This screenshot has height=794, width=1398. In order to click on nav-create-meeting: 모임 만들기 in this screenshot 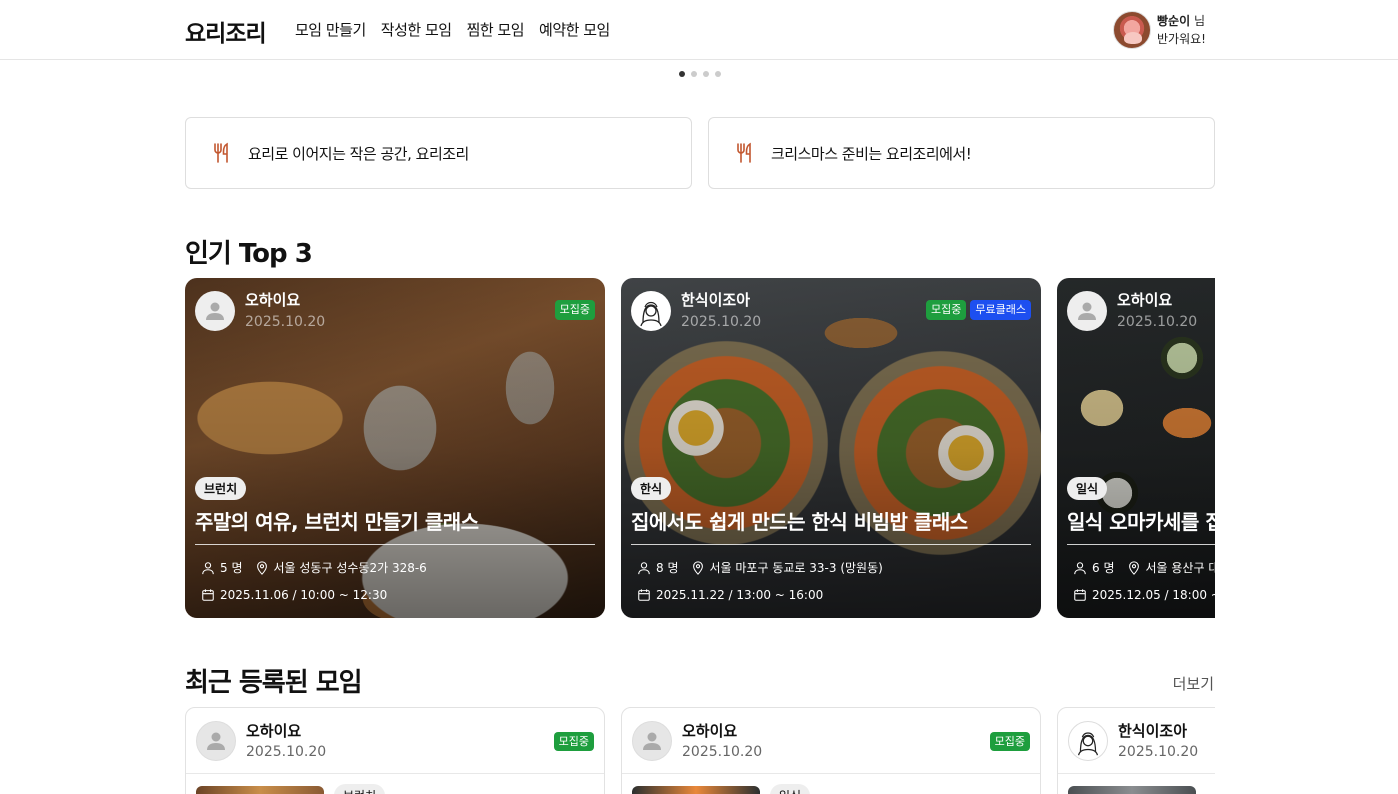, I will do `click(330, 29)`.